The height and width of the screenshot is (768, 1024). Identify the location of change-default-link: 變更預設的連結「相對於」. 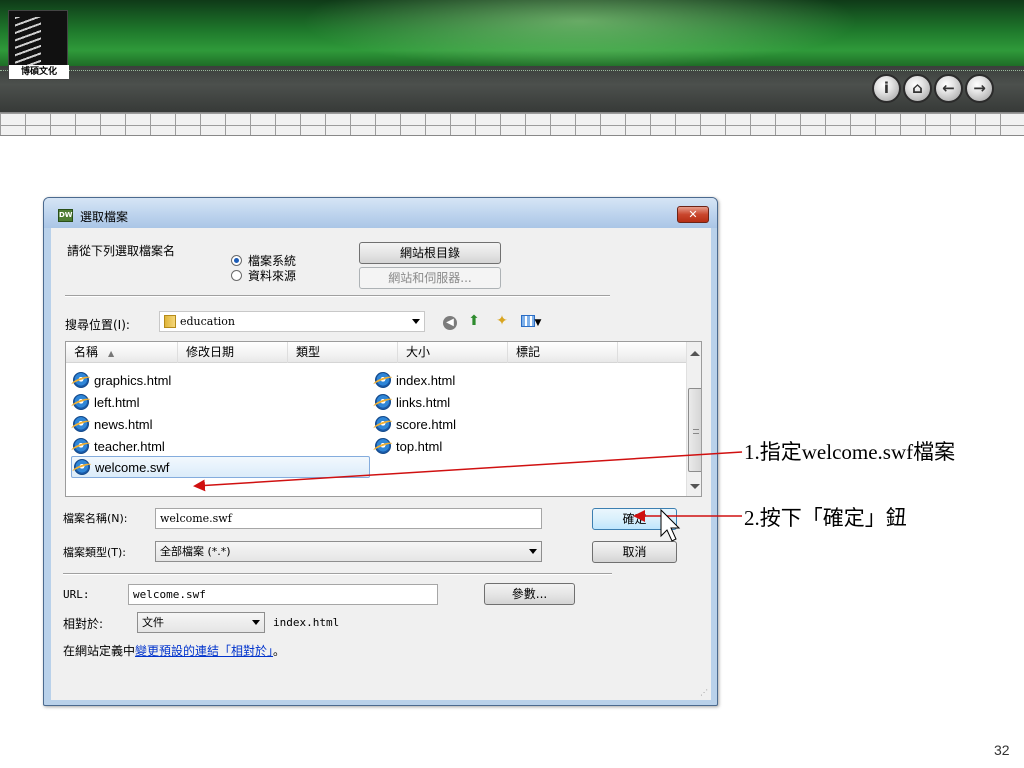
(204, 651).